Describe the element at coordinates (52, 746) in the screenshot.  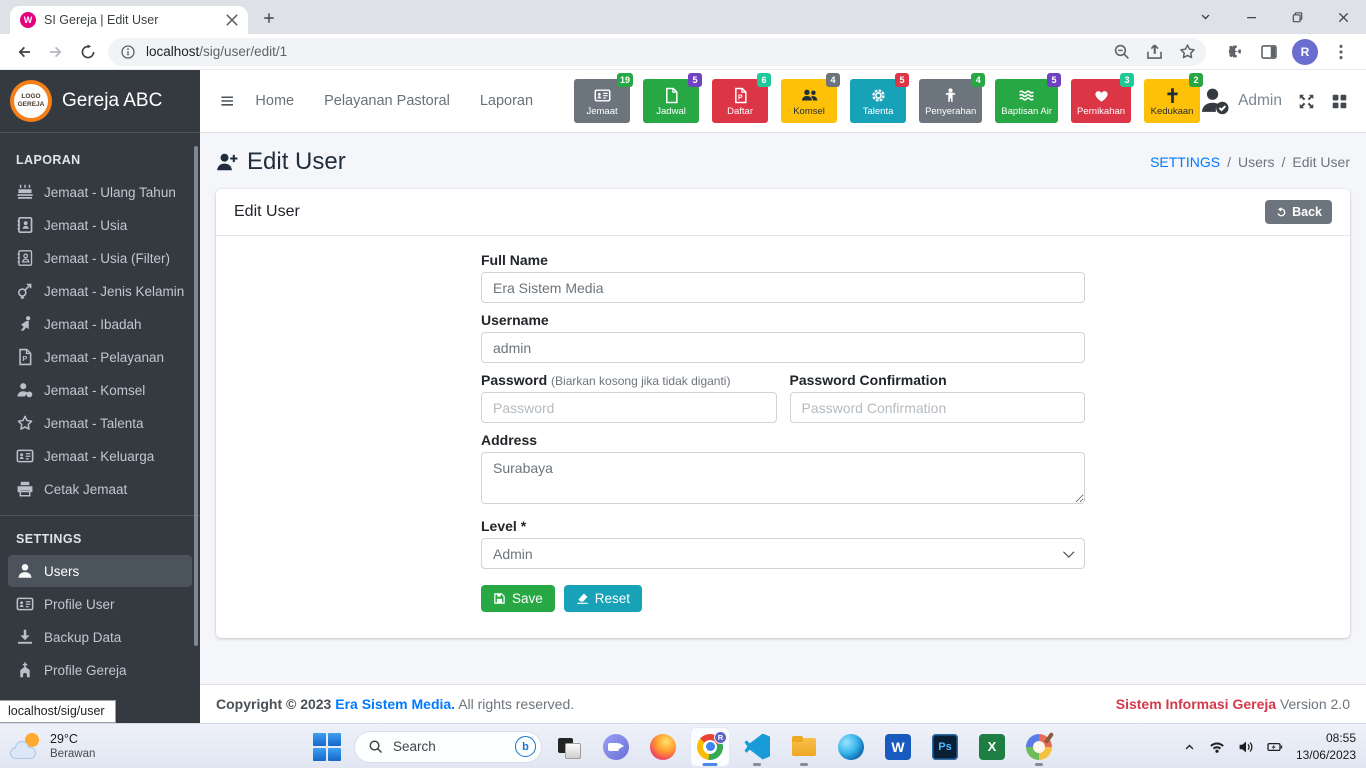
I see `taskbar-weather-widget: 29°C Berawan` at that location.